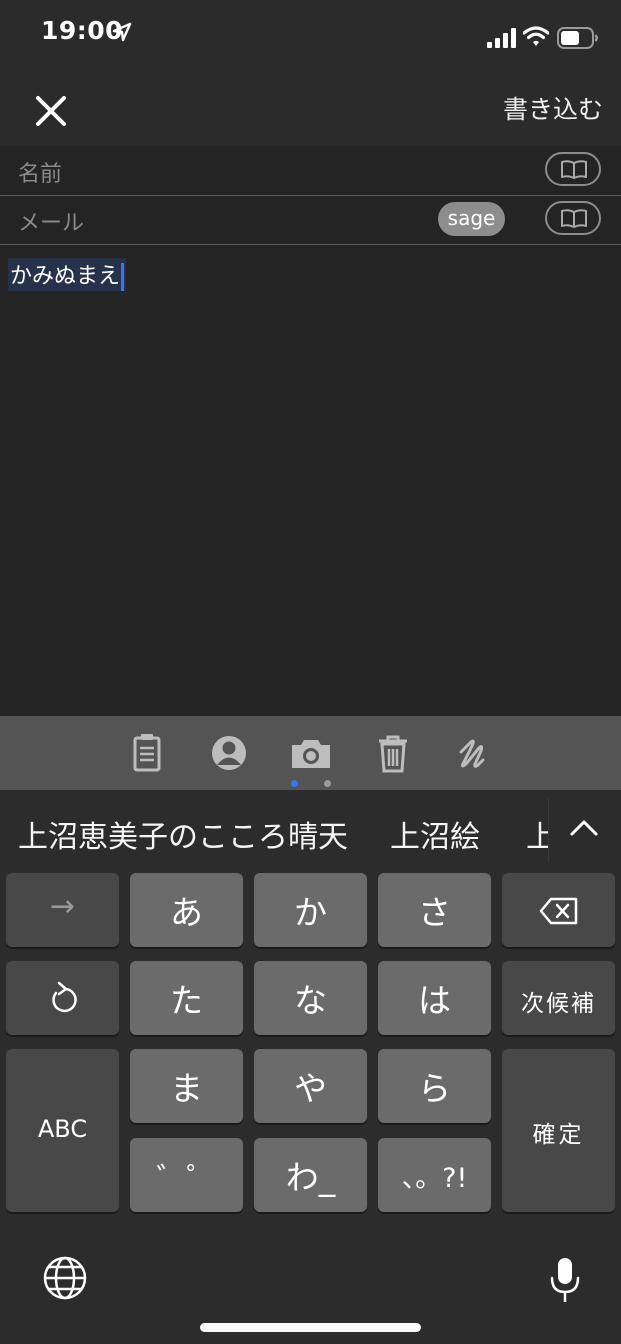  I want to click on key-ra: ら, so click(434, 1086).